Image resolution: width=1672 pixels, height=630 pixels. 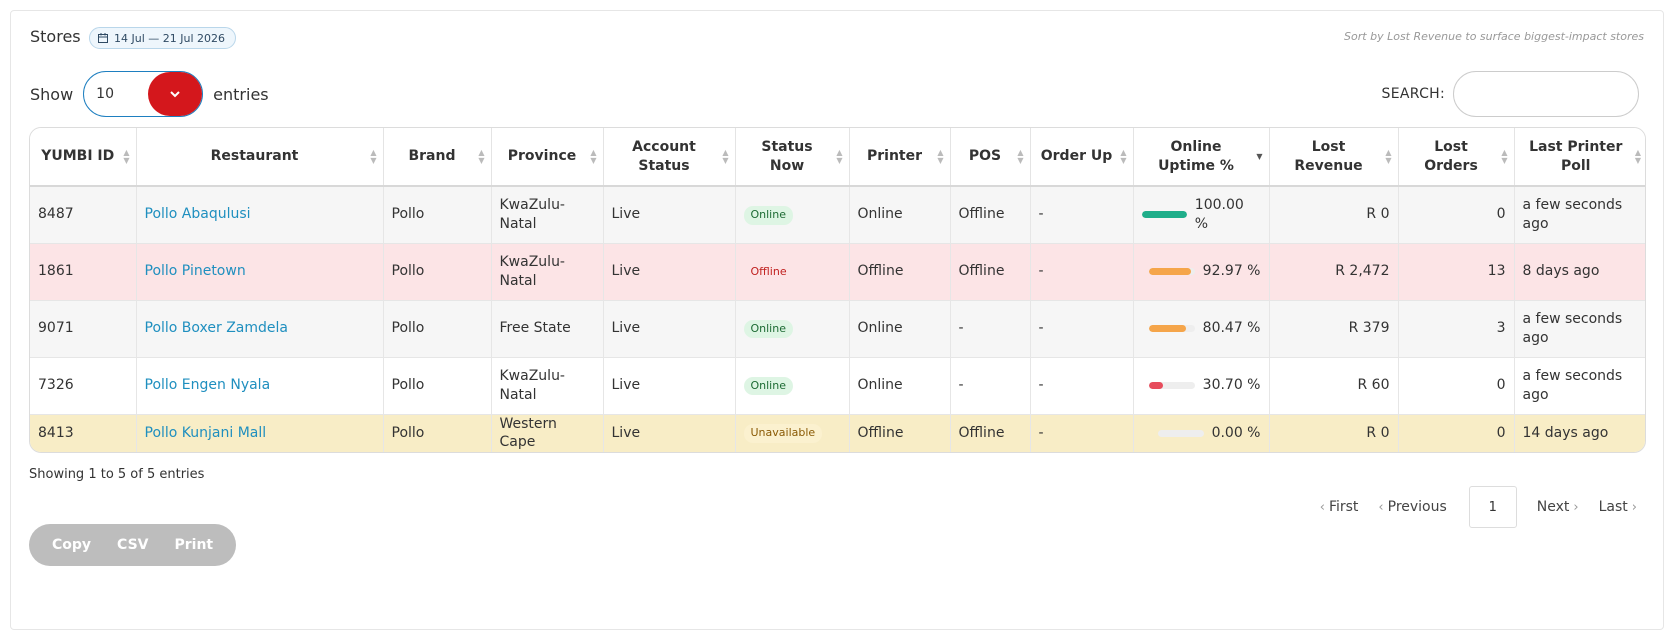 What do you see at coordinates (83, 272) in the screenshot?
I see `cell-id: 1861` at bounding box center [83, 272].